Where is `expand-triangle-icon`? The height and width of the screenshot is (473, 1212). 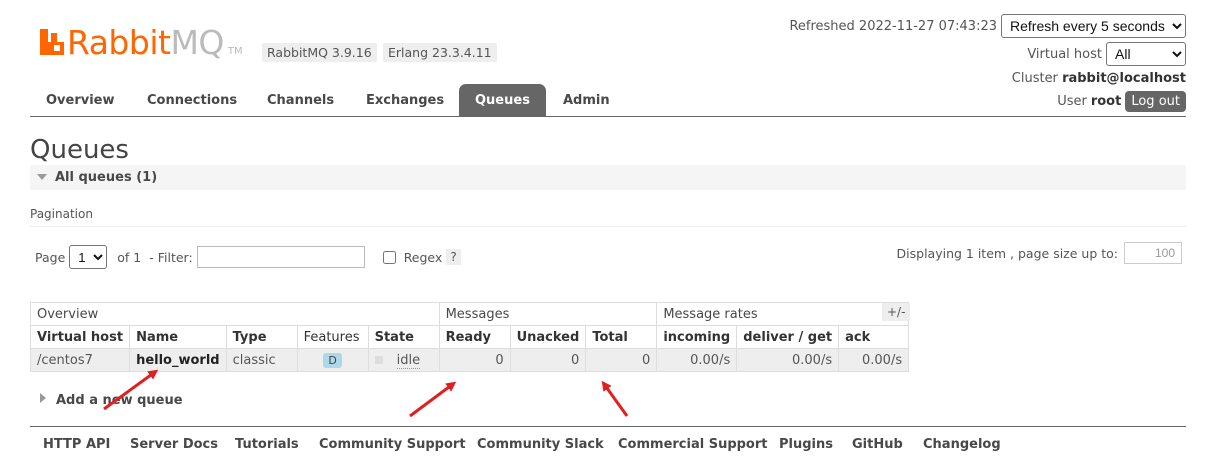 expand-triangle-icon is located at coordinates (43, 398).